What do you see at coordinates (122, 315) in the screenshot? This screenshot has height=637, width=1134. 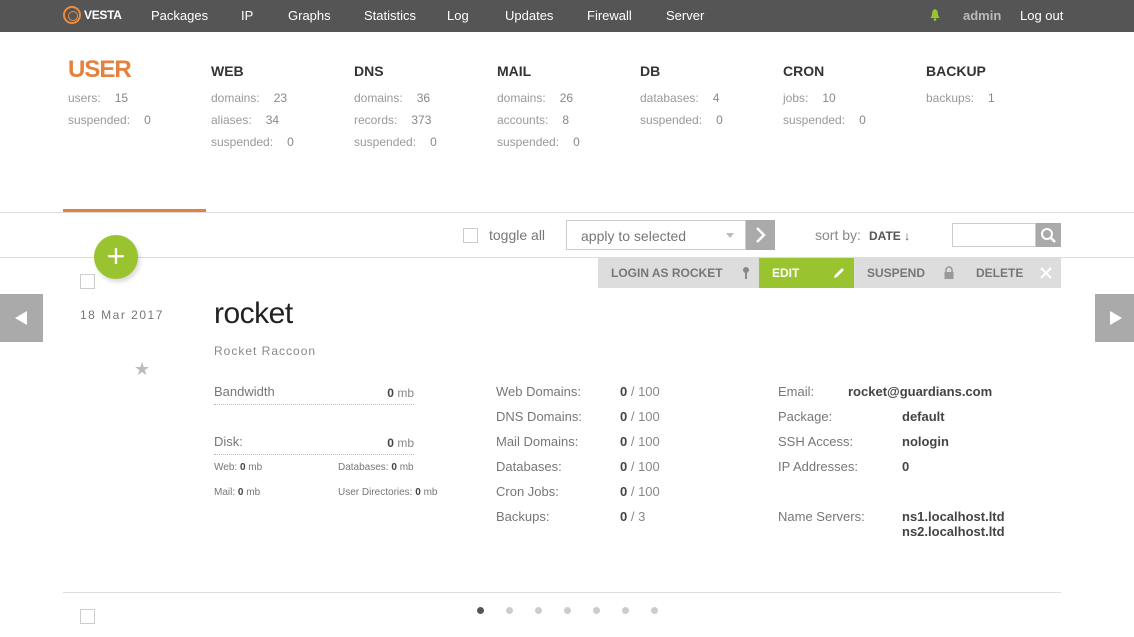 I see `creation-date: 18 Mar 2017` at bounding box center [122, 315].